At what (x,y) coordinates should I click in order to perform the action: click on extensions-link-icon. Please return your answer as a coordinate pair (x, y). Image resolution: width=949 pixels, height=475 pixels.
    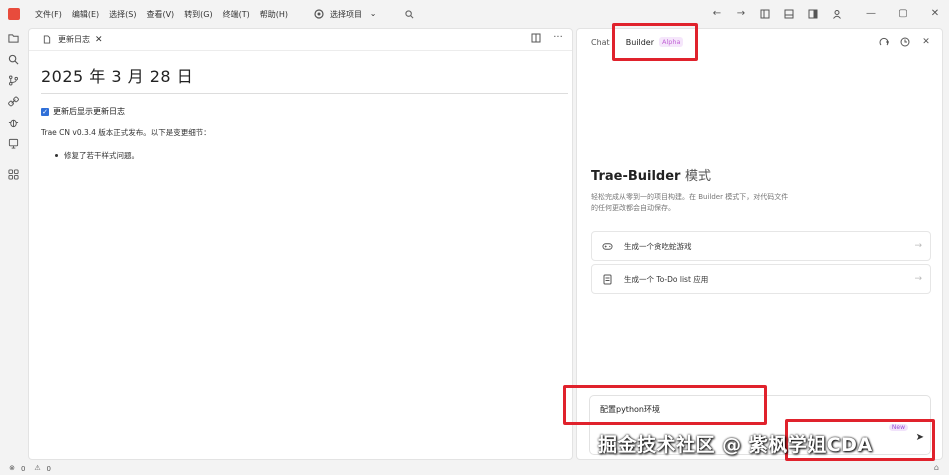
    Looking at the image, I should click on (13, 101).